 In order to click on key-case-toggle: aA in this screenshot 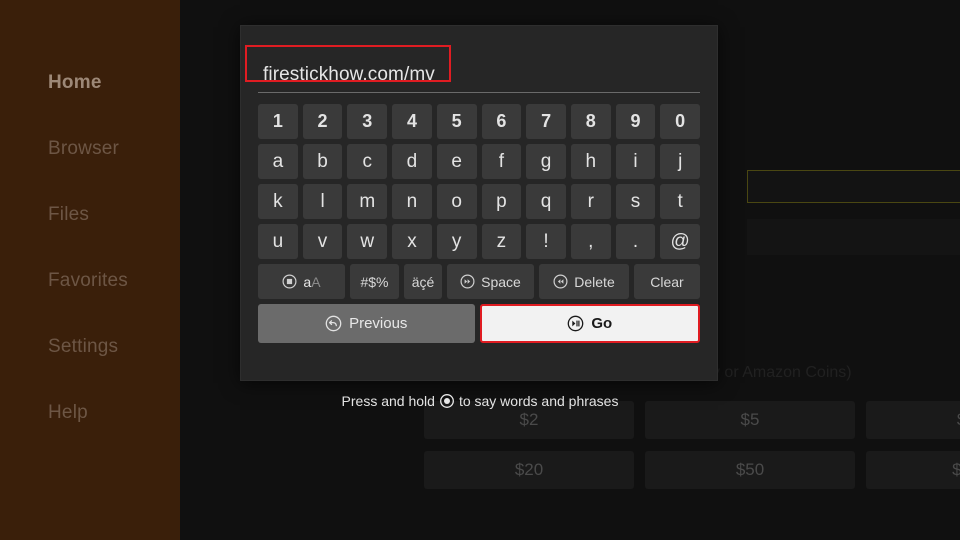, I will do `click(301, 281)`.